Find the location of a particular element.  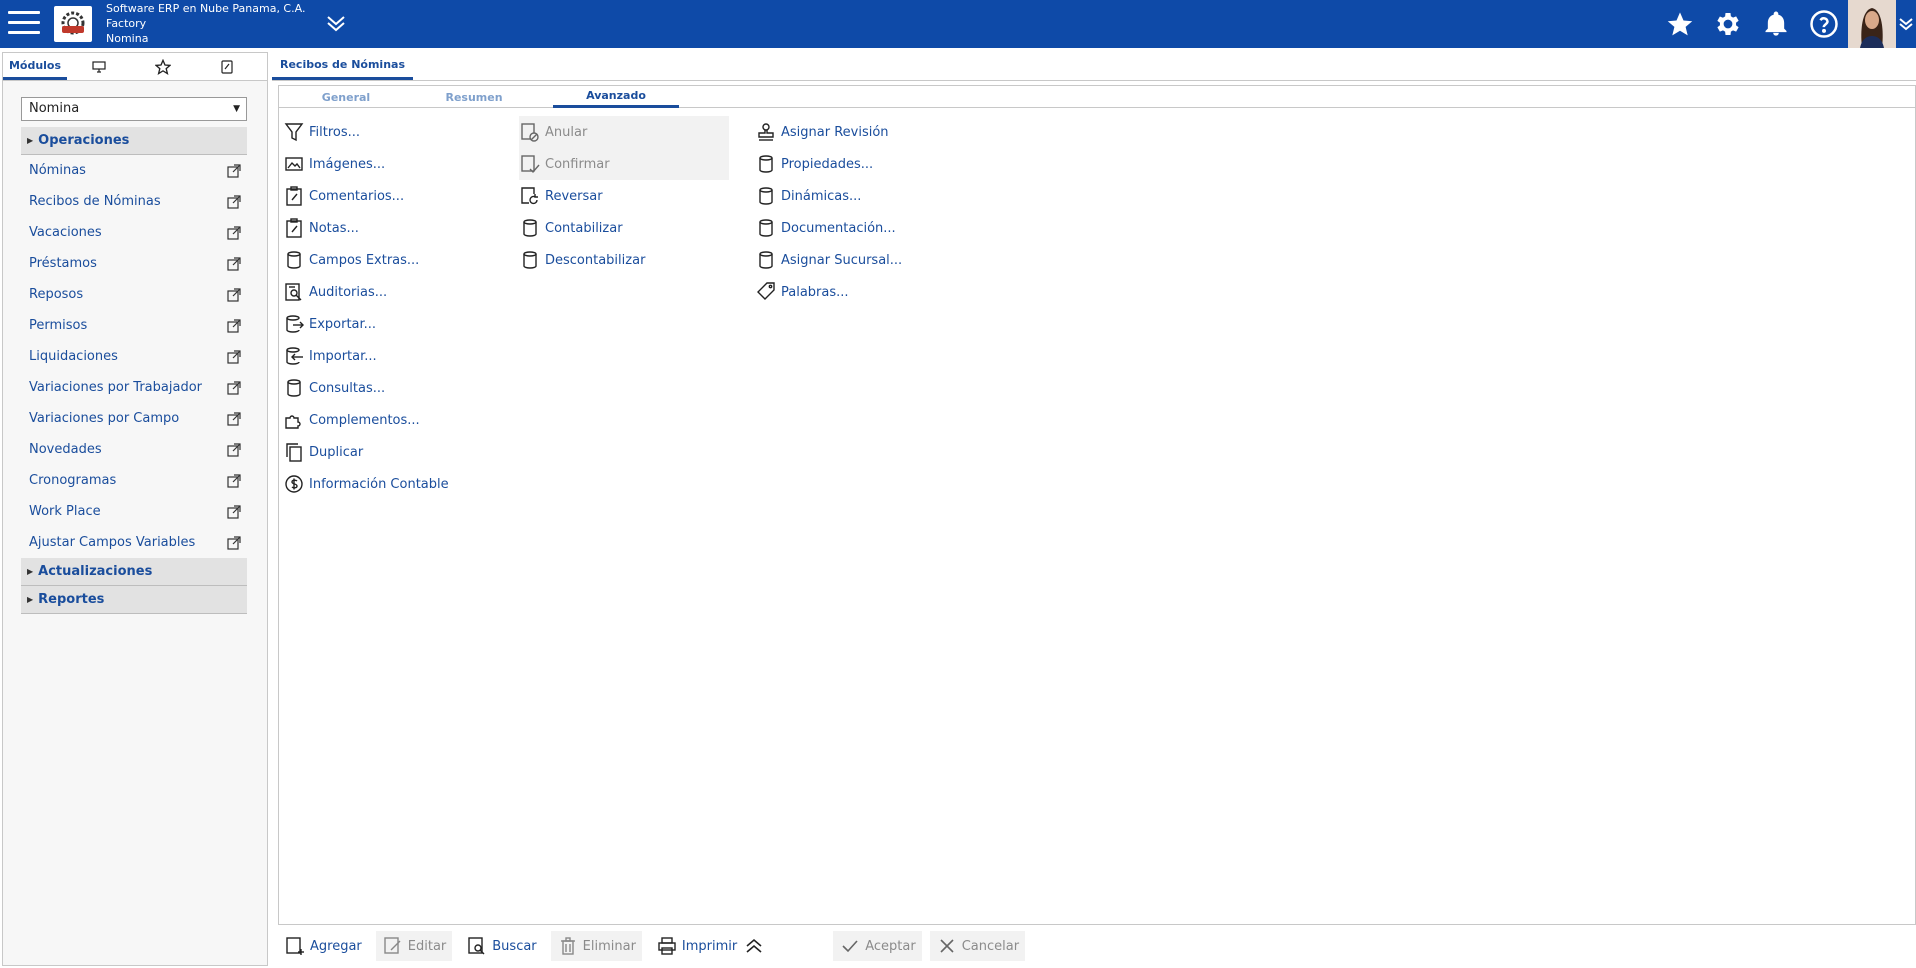

search-document-icon is located at coordinates (477, 946).